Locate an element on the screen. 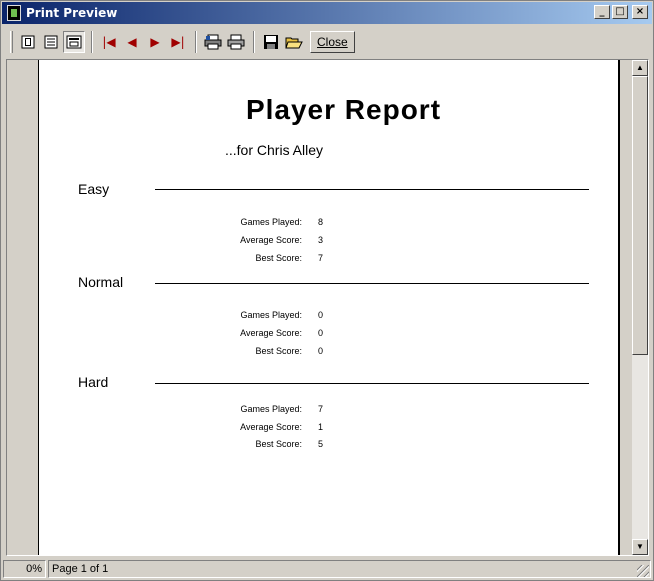 Image resolution: width=654 pixels, height=581 pixels. scroll-up-button: ▲ is located at coordinates (640, 68).